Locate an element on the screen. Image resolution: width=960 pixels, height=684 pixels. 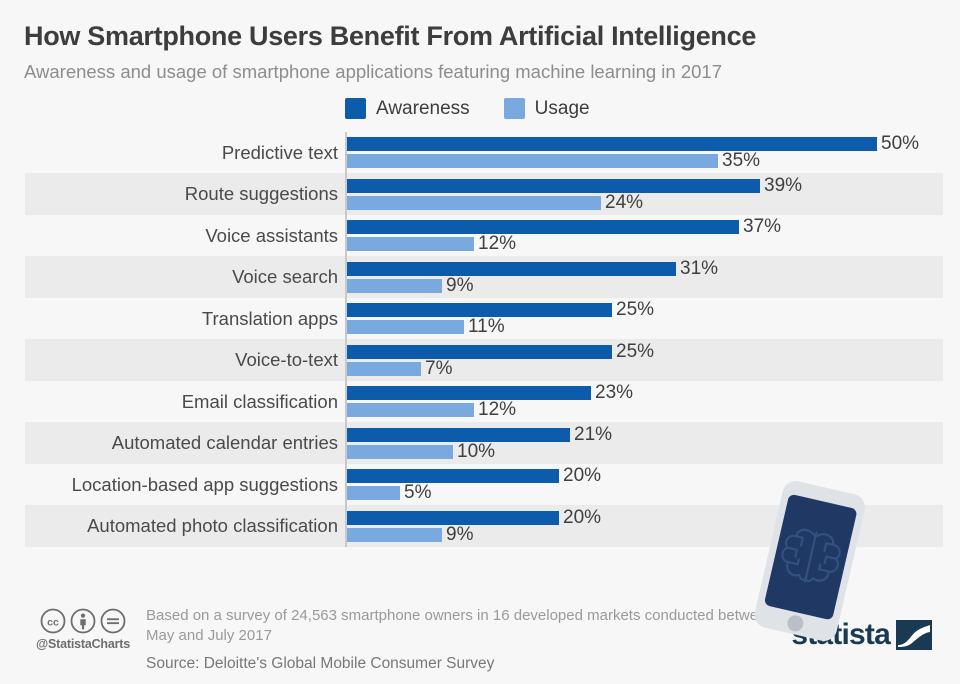
bar-line-usage: 7% is located at coordinates (653, 368).